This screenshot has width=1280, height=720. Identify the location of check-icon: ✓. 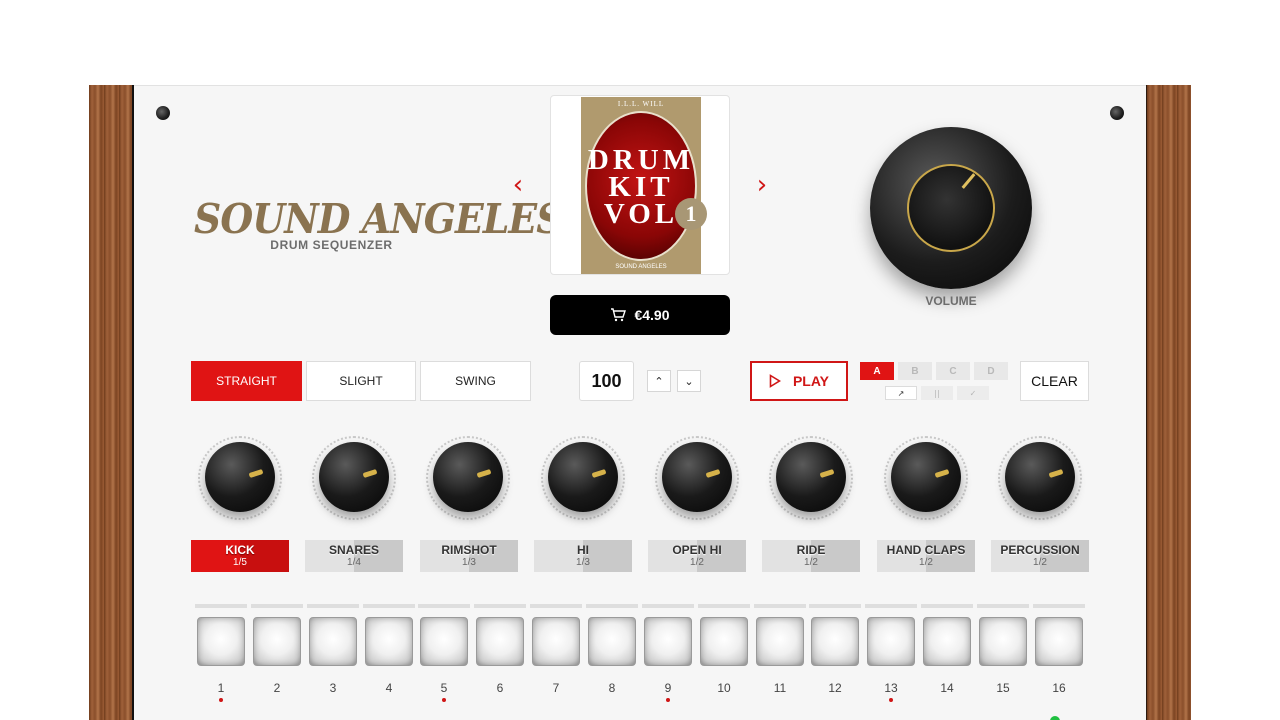
(973, 393).